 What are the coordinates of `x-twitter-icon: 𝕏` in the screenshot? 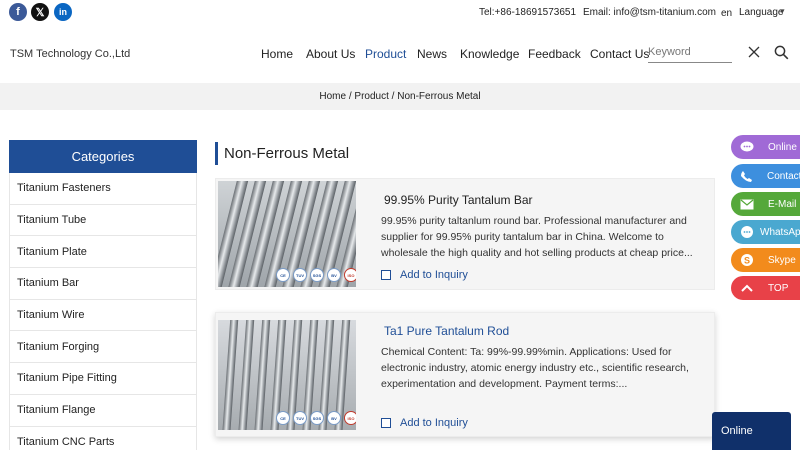 It's located at (40, 12).